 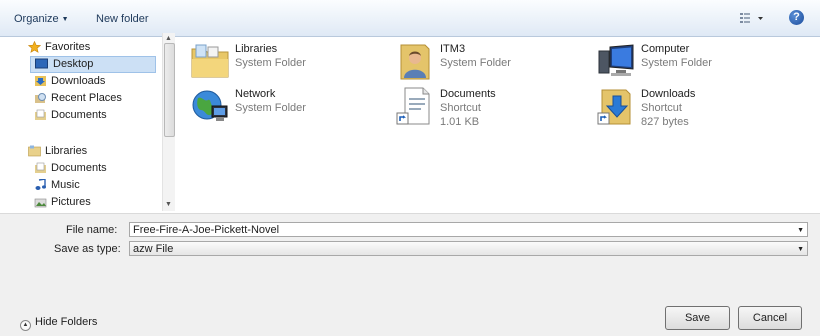 What do you see at coordinates (460, 122) in the screenshot?
I see `item-size: 1.01 KB` at bounding box center [460, 122].